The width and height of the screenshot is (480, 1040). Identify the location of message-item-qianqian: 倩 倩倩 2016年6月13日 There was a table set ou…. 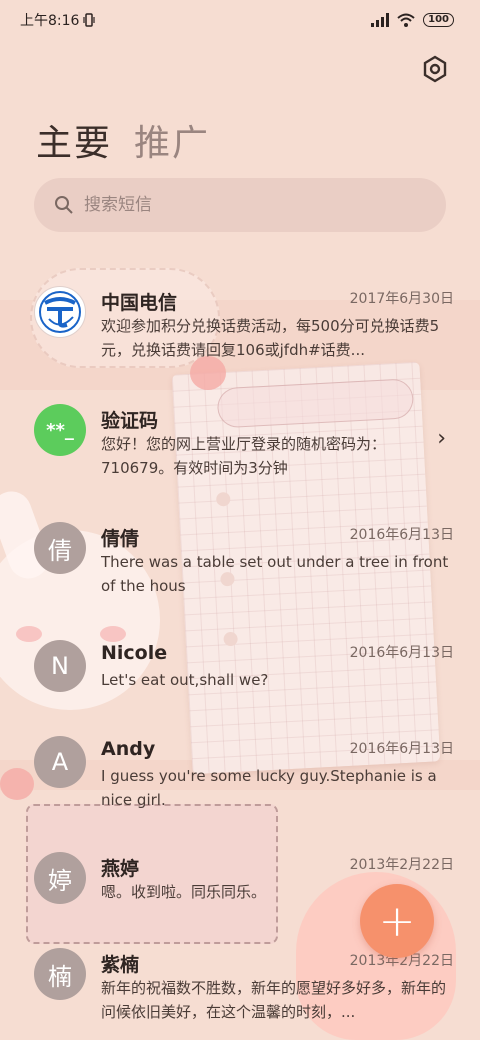
(240, 556).